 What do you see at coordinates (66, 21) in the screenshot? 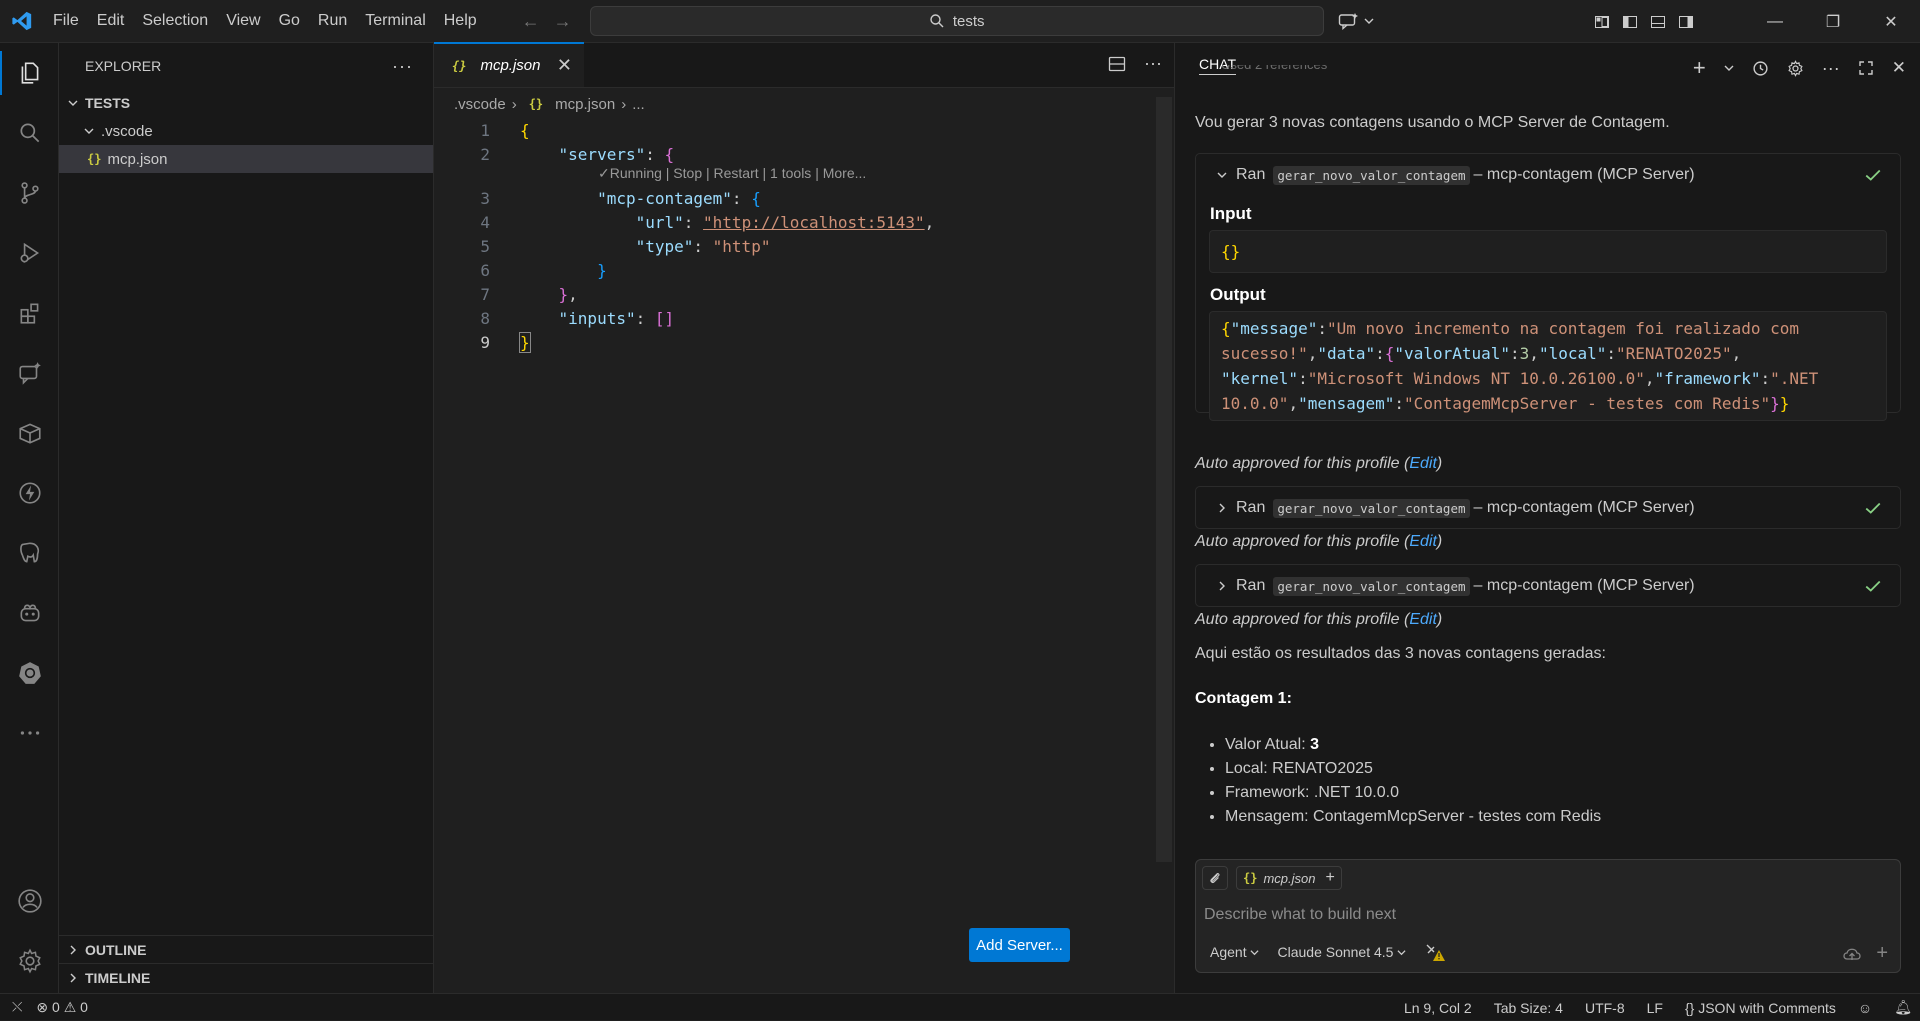
I see `menu-file: File` at bounding box center [66, 21].